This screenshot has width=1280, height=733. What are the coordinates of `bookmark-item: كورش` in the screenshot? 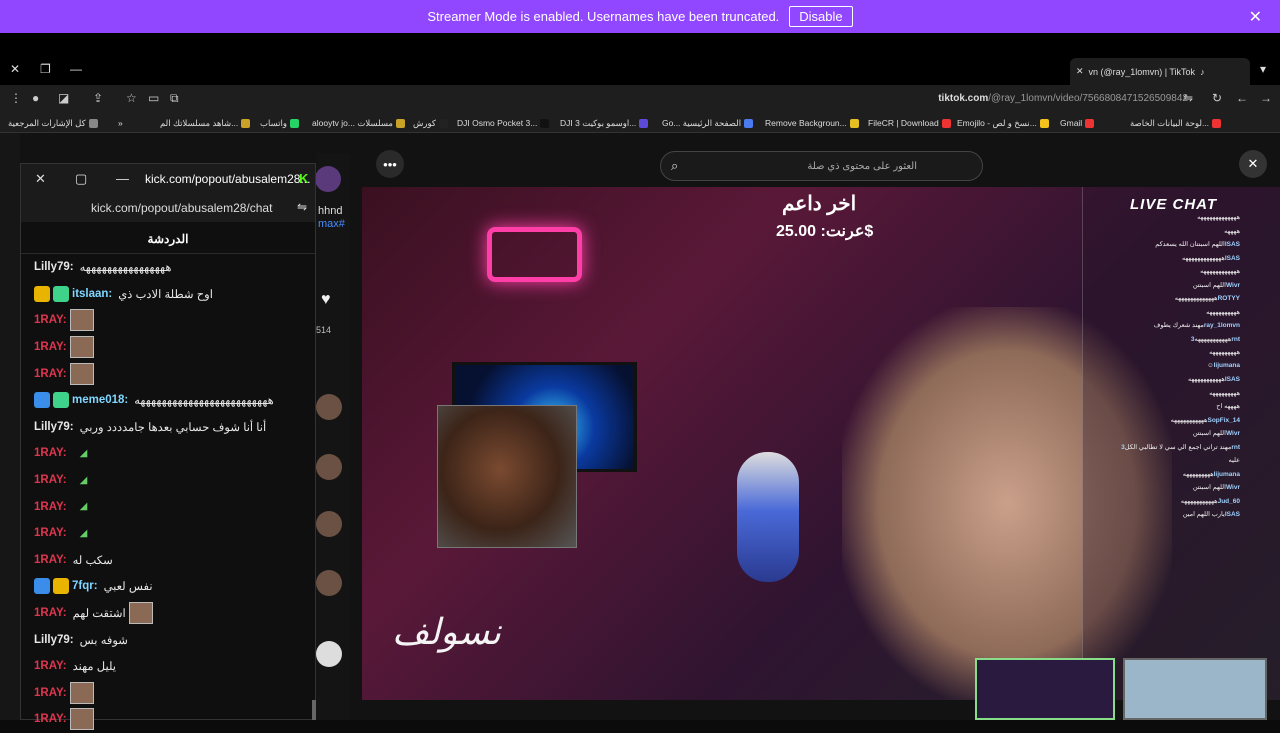 It's located at (430, 123).